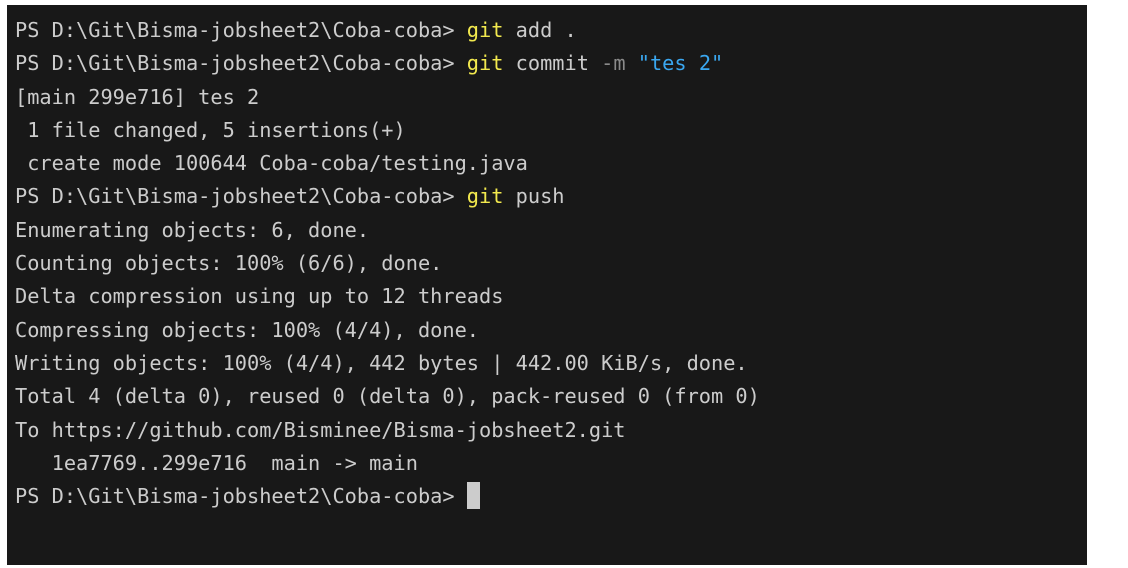  What do you see at coordinates (551, 330) in the screenshot?
I see `terminal-line: Compressing objects: 100% (4/4), done.` at bounding box center [551, 330].